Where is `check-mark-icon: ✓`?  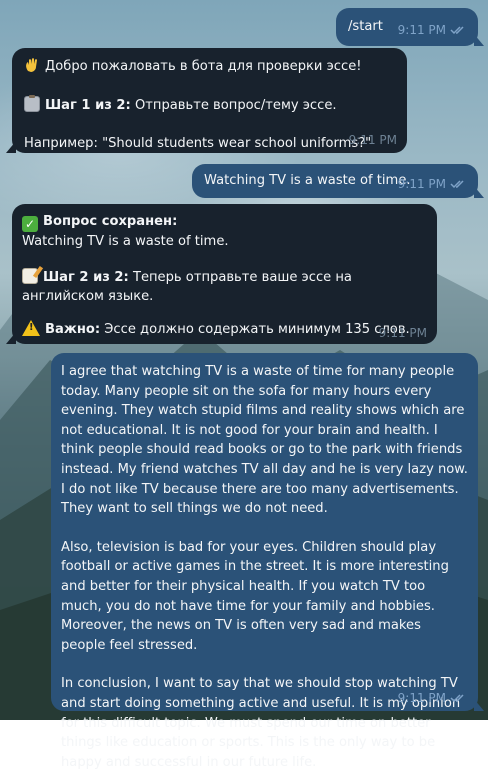
check-mark-icon: ✓ is located at coordinates (30, 224).